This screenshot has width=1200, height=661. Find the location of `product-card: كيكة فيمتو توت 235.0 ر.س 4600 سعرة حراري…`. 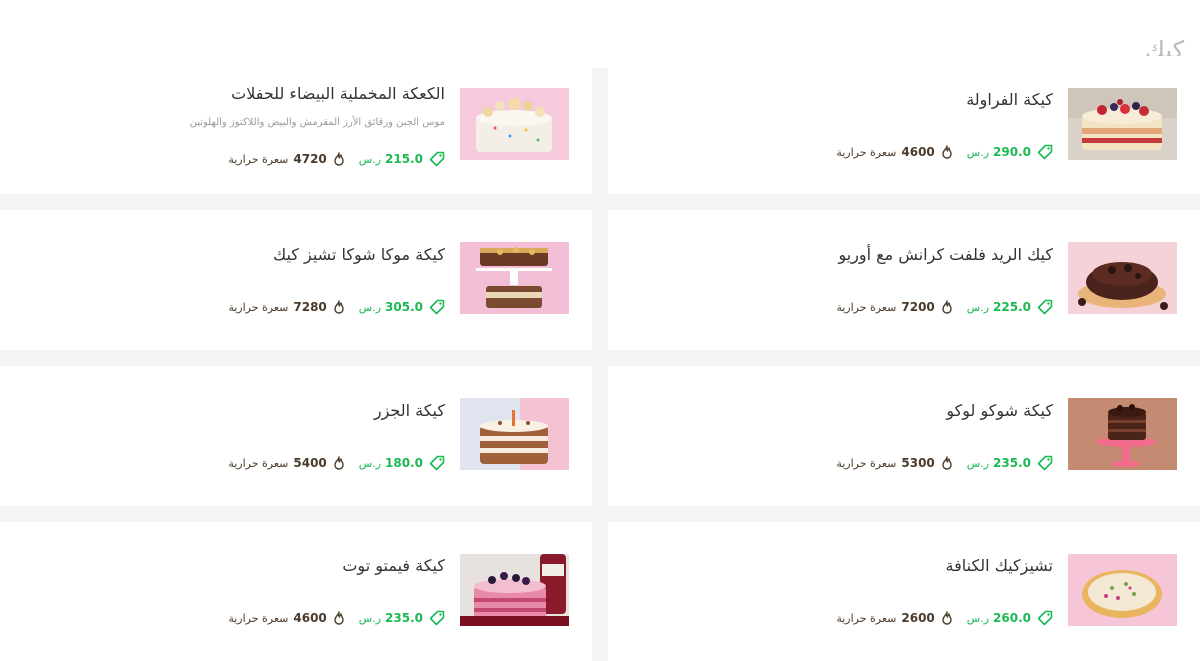

product-card: كيكة فيمتو توت 235.0 ر.س 4600 سعرة حراري… is located at coordinates (296, 591).